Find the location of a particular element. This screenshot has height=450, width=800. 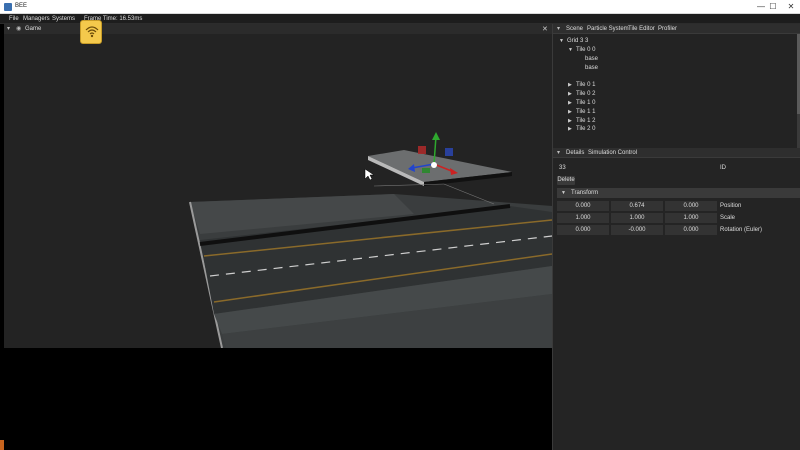

window-title: BEE is located at coordinates (21, 6).